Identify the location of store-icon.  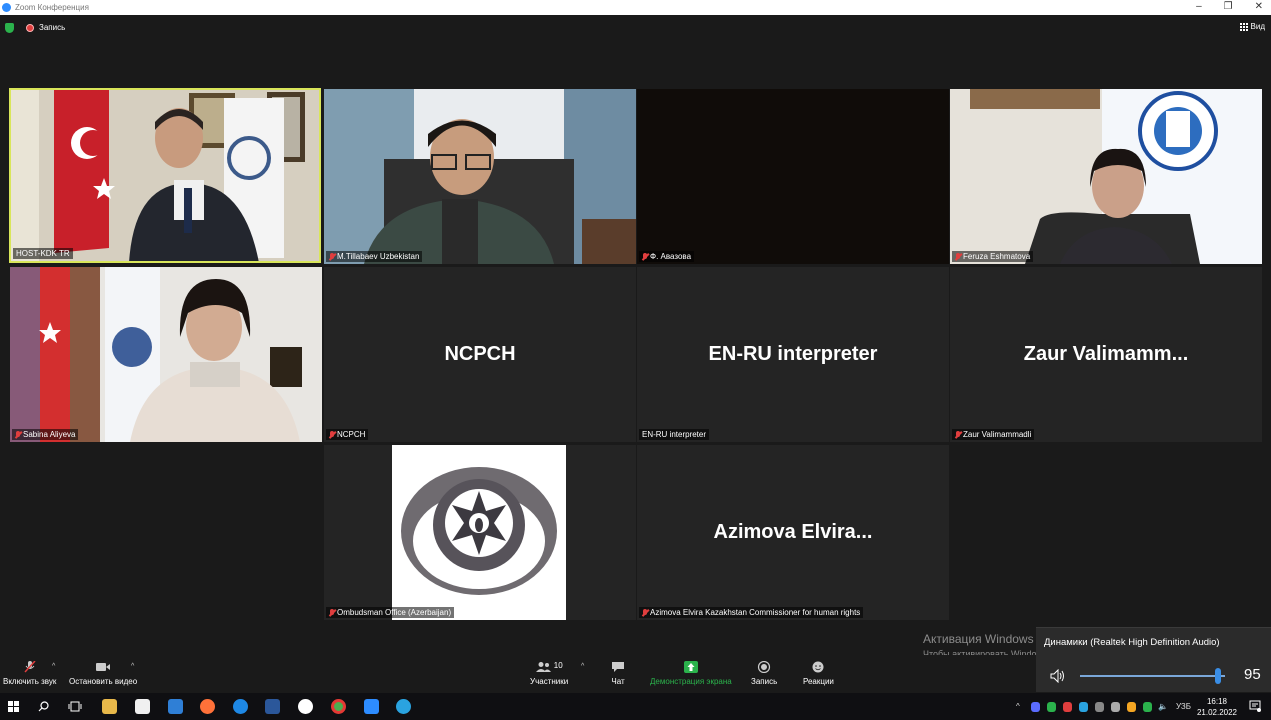
(142, 706).